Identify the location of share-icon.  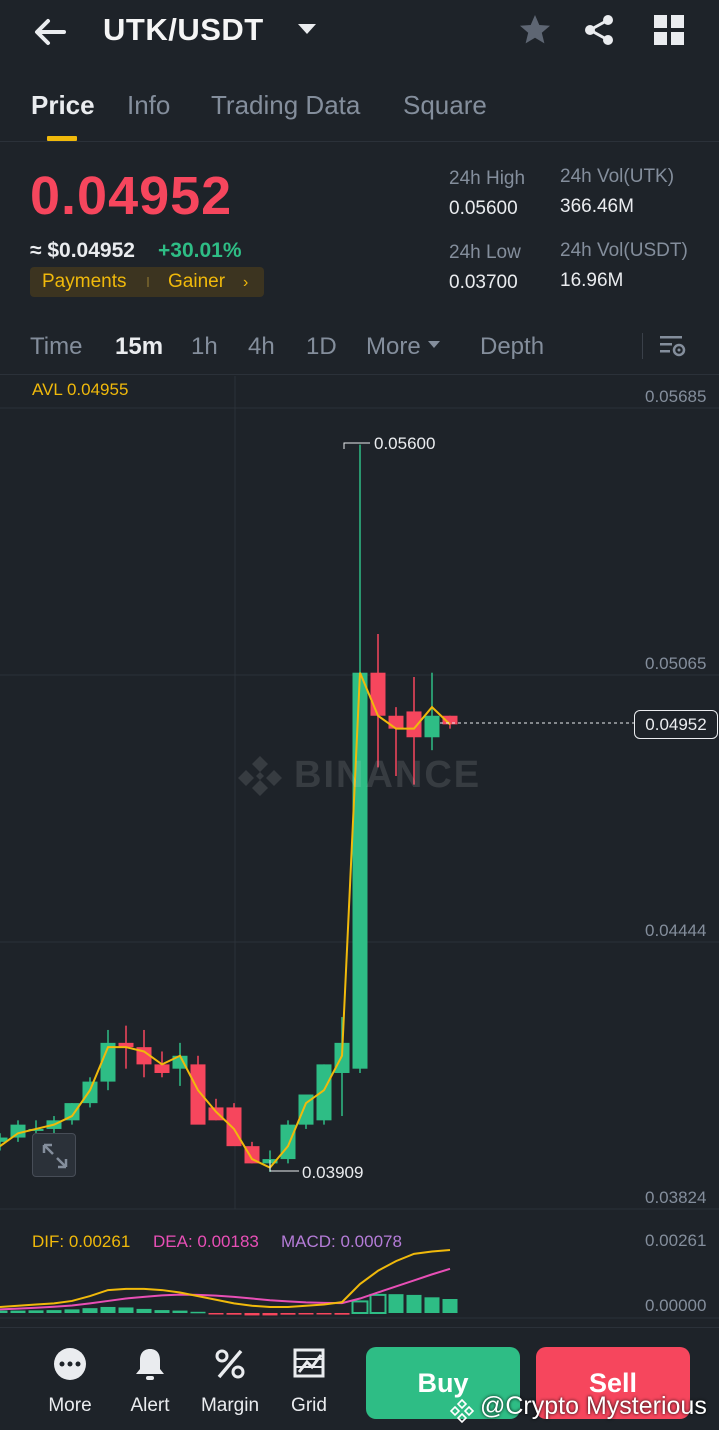
(599, 30).